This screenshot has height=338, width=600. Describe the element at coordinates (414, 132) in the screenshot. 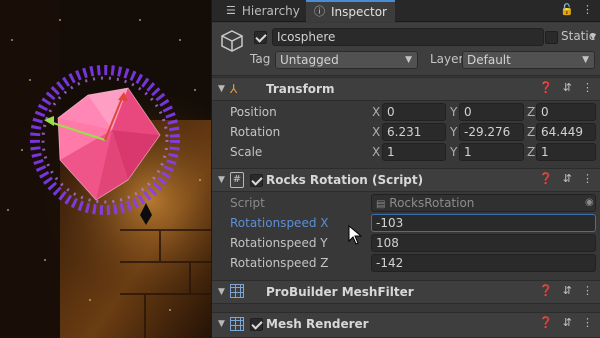

I see `rotation-x-field: 6.231` at that location.